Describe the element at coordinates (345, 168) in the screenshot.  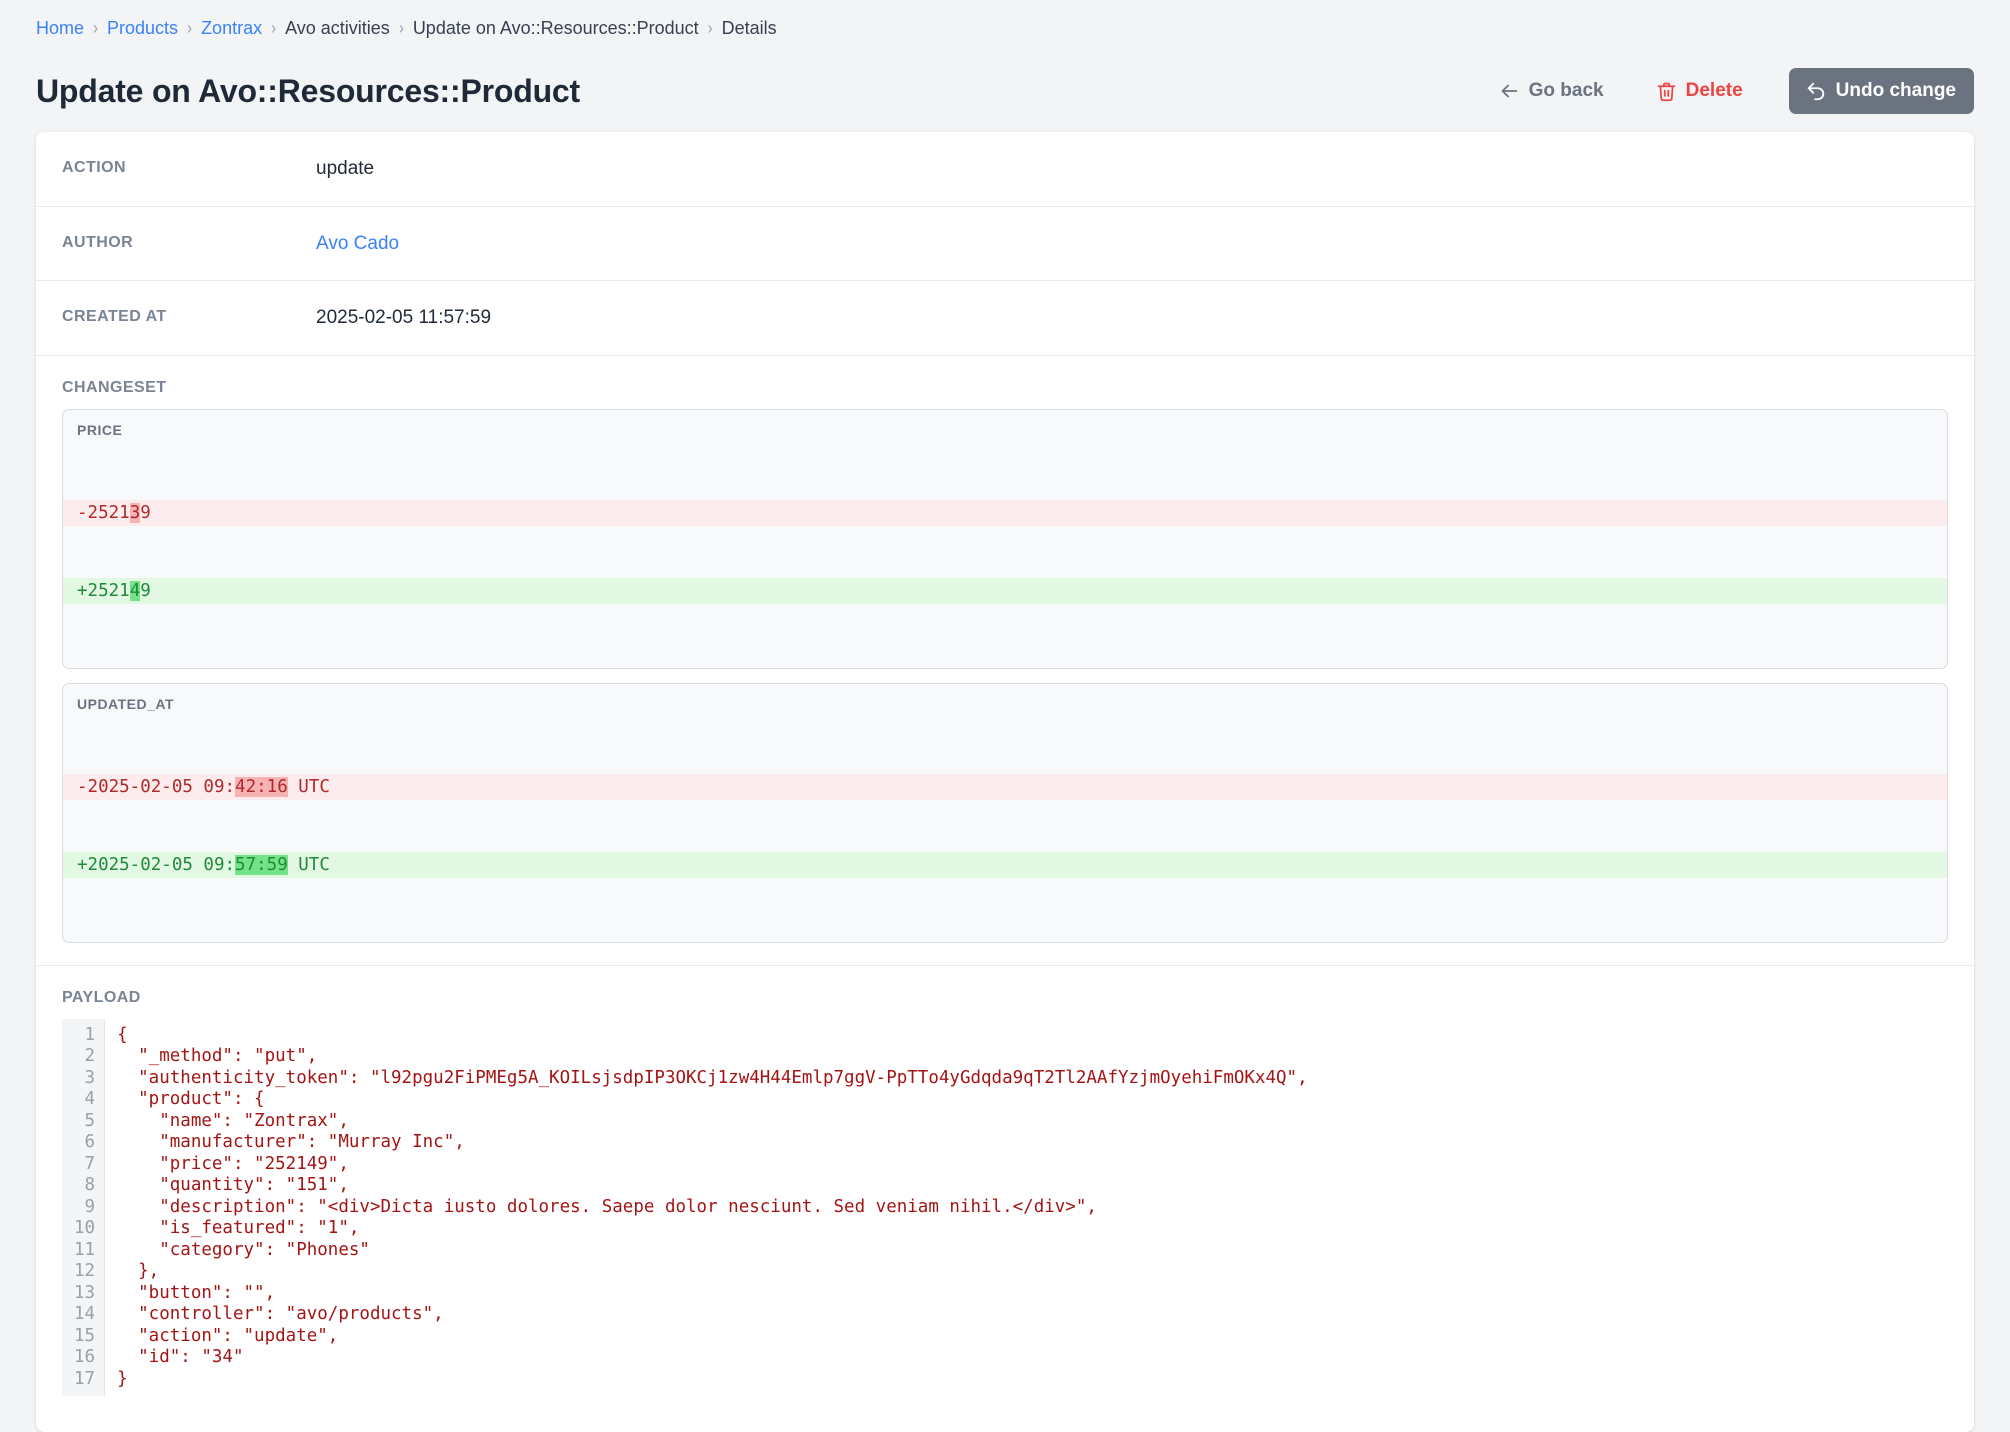
I see `field-value-action: update` at that location.